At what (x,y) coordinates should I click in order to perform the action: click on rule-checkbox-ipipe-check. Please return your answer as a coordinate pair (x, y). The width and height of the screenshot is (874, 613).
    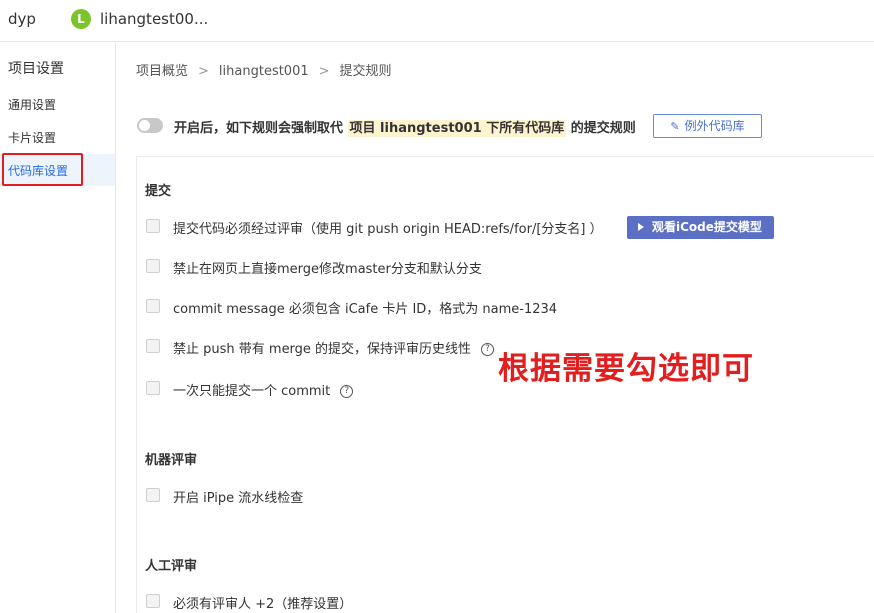
    Looking at the image, I should click on (153, 495).